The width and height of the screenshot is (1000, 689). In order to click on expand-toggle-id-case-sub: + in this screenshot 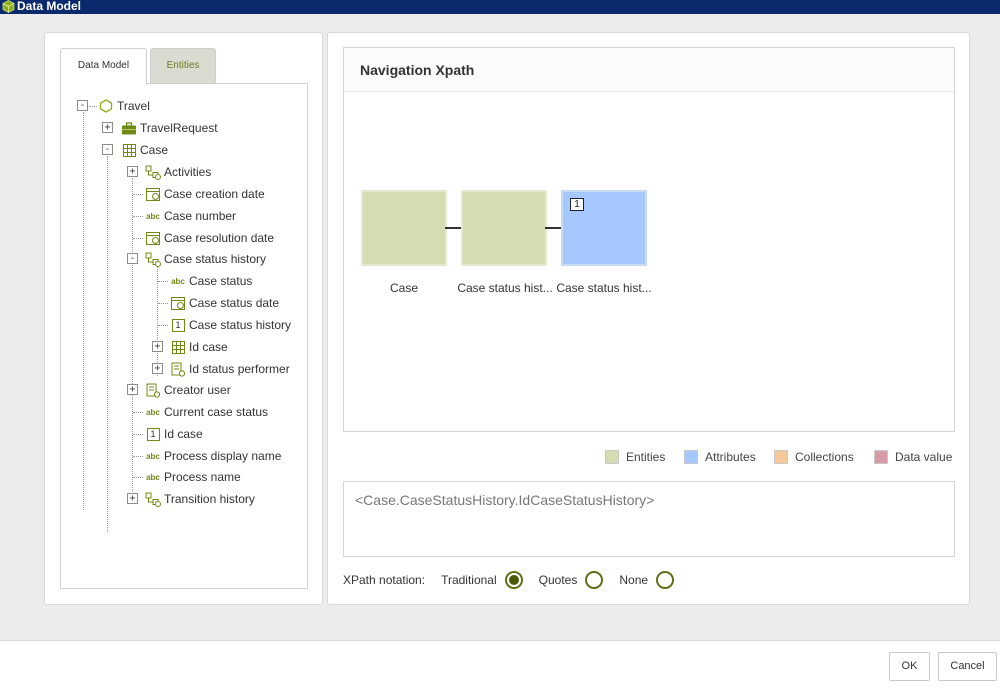, I will do `click(157, 346)`.